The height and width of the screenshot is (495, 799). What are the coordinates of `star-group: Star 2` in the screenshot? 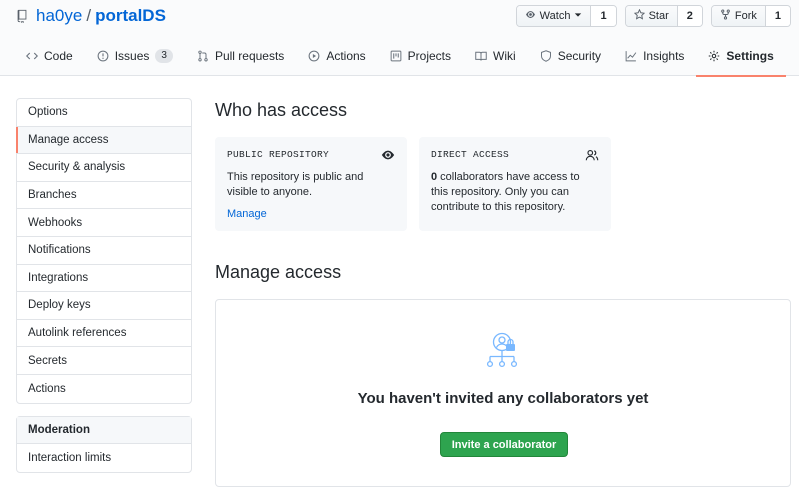 It's located at (663, 16).